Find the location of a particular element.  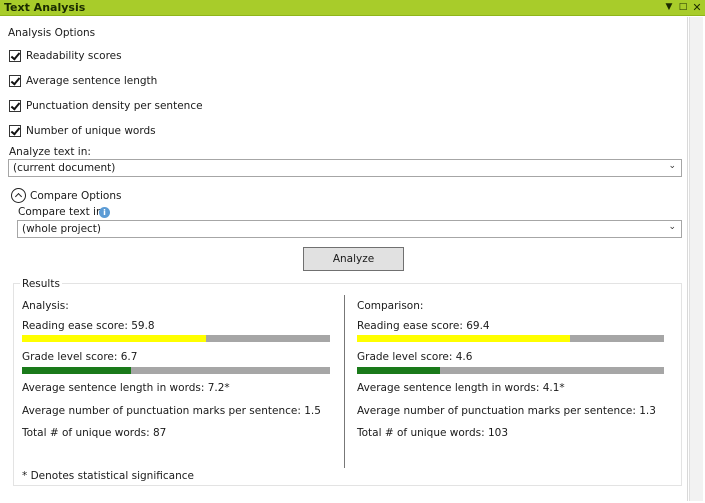

analysis-unique-words: Total # of unique words: 87 is located at coordinates (94, 433).